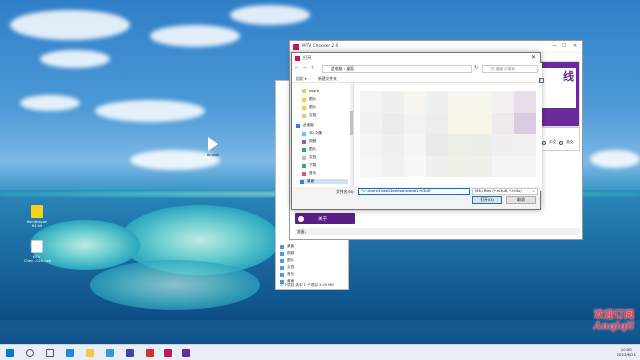 This screenshot has height=360, width=640. I want to click on clock: 10:00 2023/6/21, so click(626, 352).